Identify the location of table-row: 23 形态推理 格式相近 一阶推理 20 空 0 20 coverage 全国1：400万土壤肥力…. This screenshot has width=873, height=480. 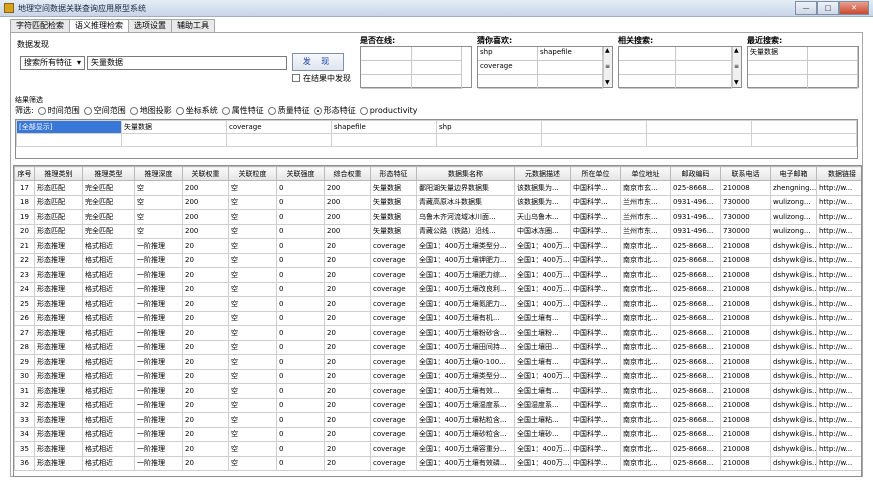
(437, 275).